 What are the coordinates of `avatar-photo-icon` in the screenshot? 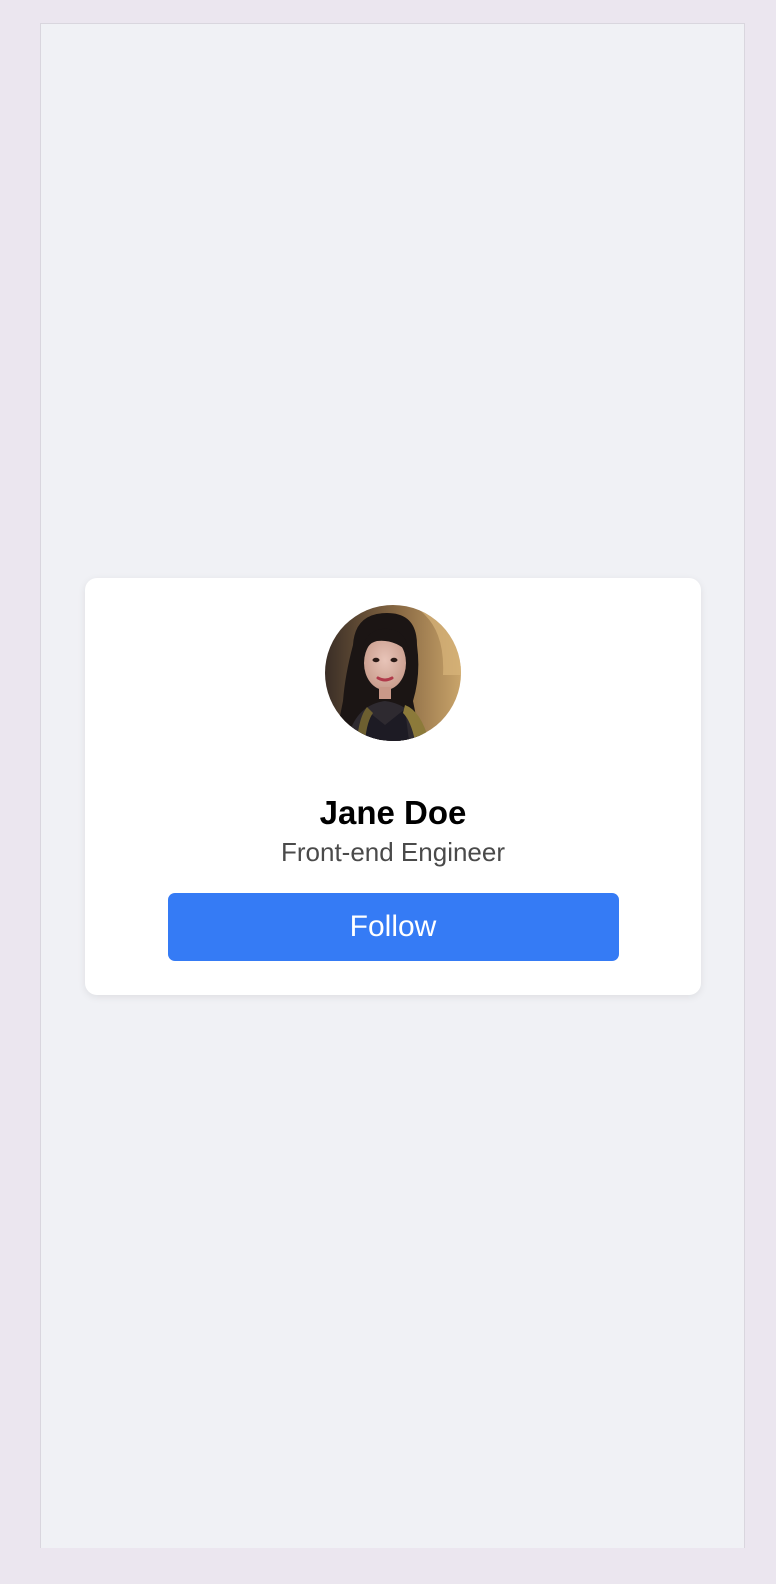 It's located at (393, 673).